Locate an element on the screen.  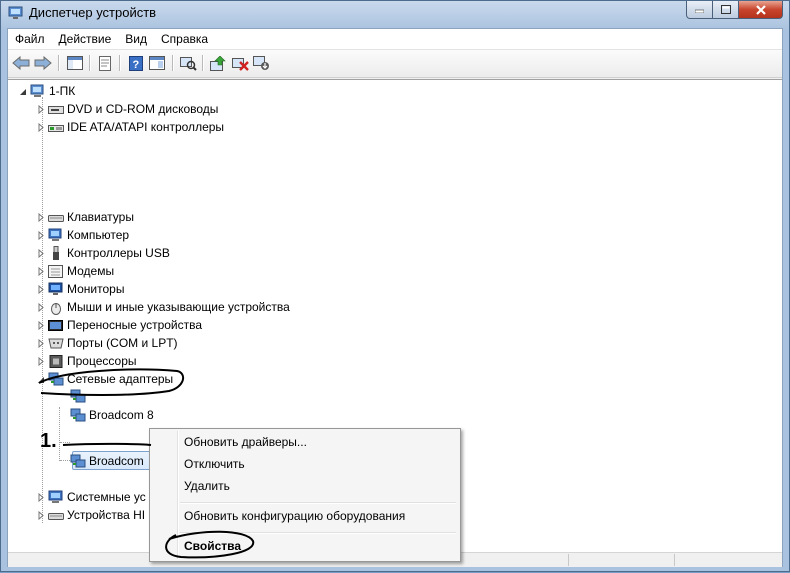
menu-file: Файл is located at coordinates (30, 39).